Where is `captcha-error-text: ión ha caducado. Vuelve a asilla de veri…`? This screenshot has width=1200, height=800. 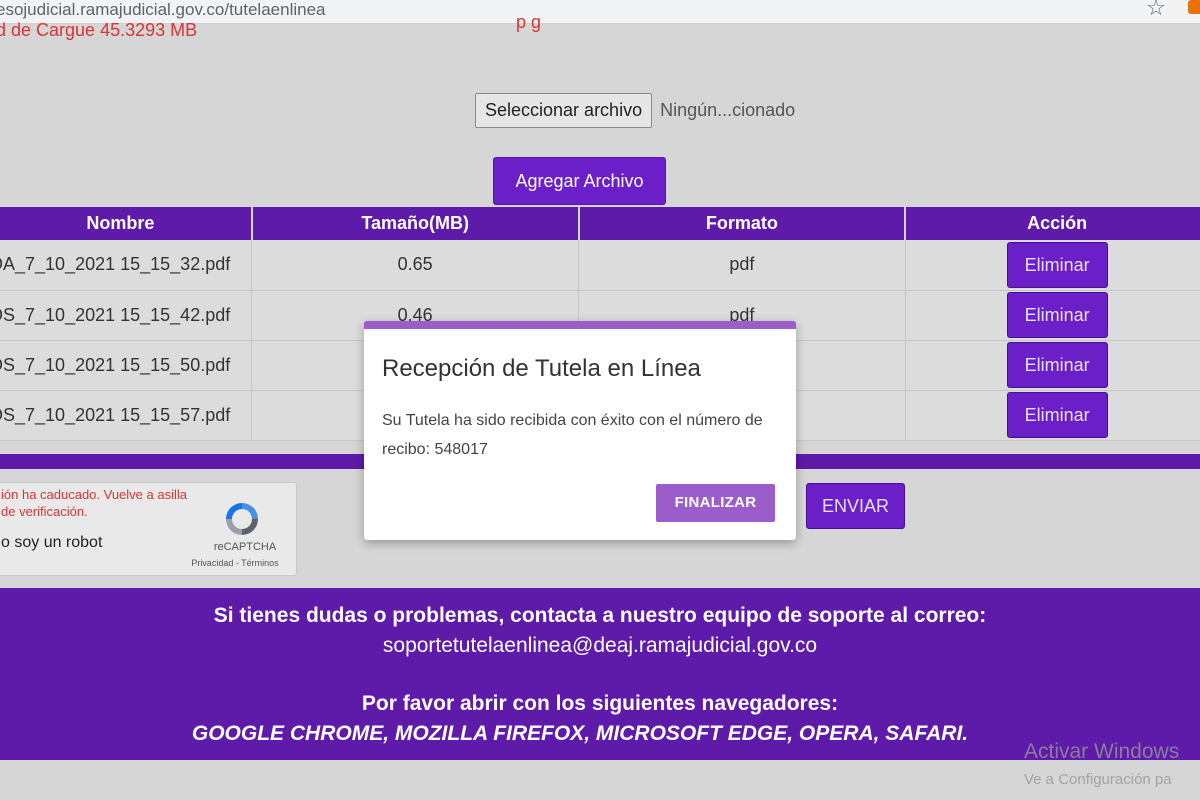
captcha-error-text: ión ha caducado. Vuelve a asilla de veri… is located at coordinates (94, 503).